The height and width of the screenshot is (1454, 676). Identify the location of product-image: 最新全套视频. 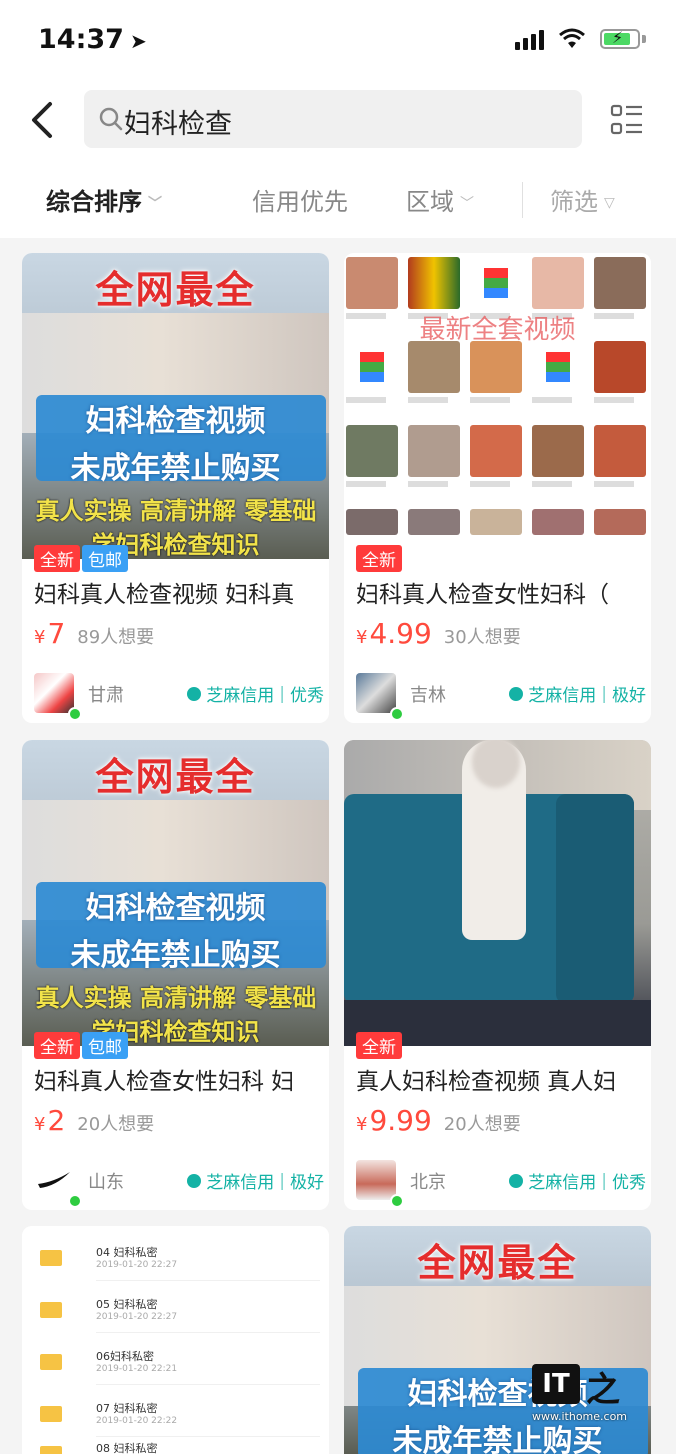
(497, 406).